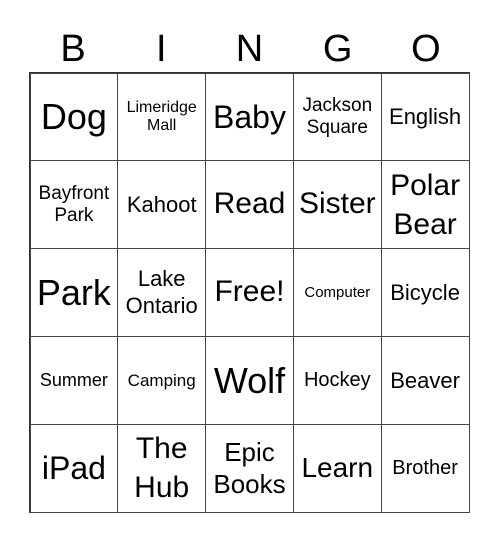 Image resolution: width=500 pixels, height=544 pixels. What do you see at coordinates (162, 205) in the screenshot?
I see `bingo-cell: Kahoot` at bounding box center [162, 205].